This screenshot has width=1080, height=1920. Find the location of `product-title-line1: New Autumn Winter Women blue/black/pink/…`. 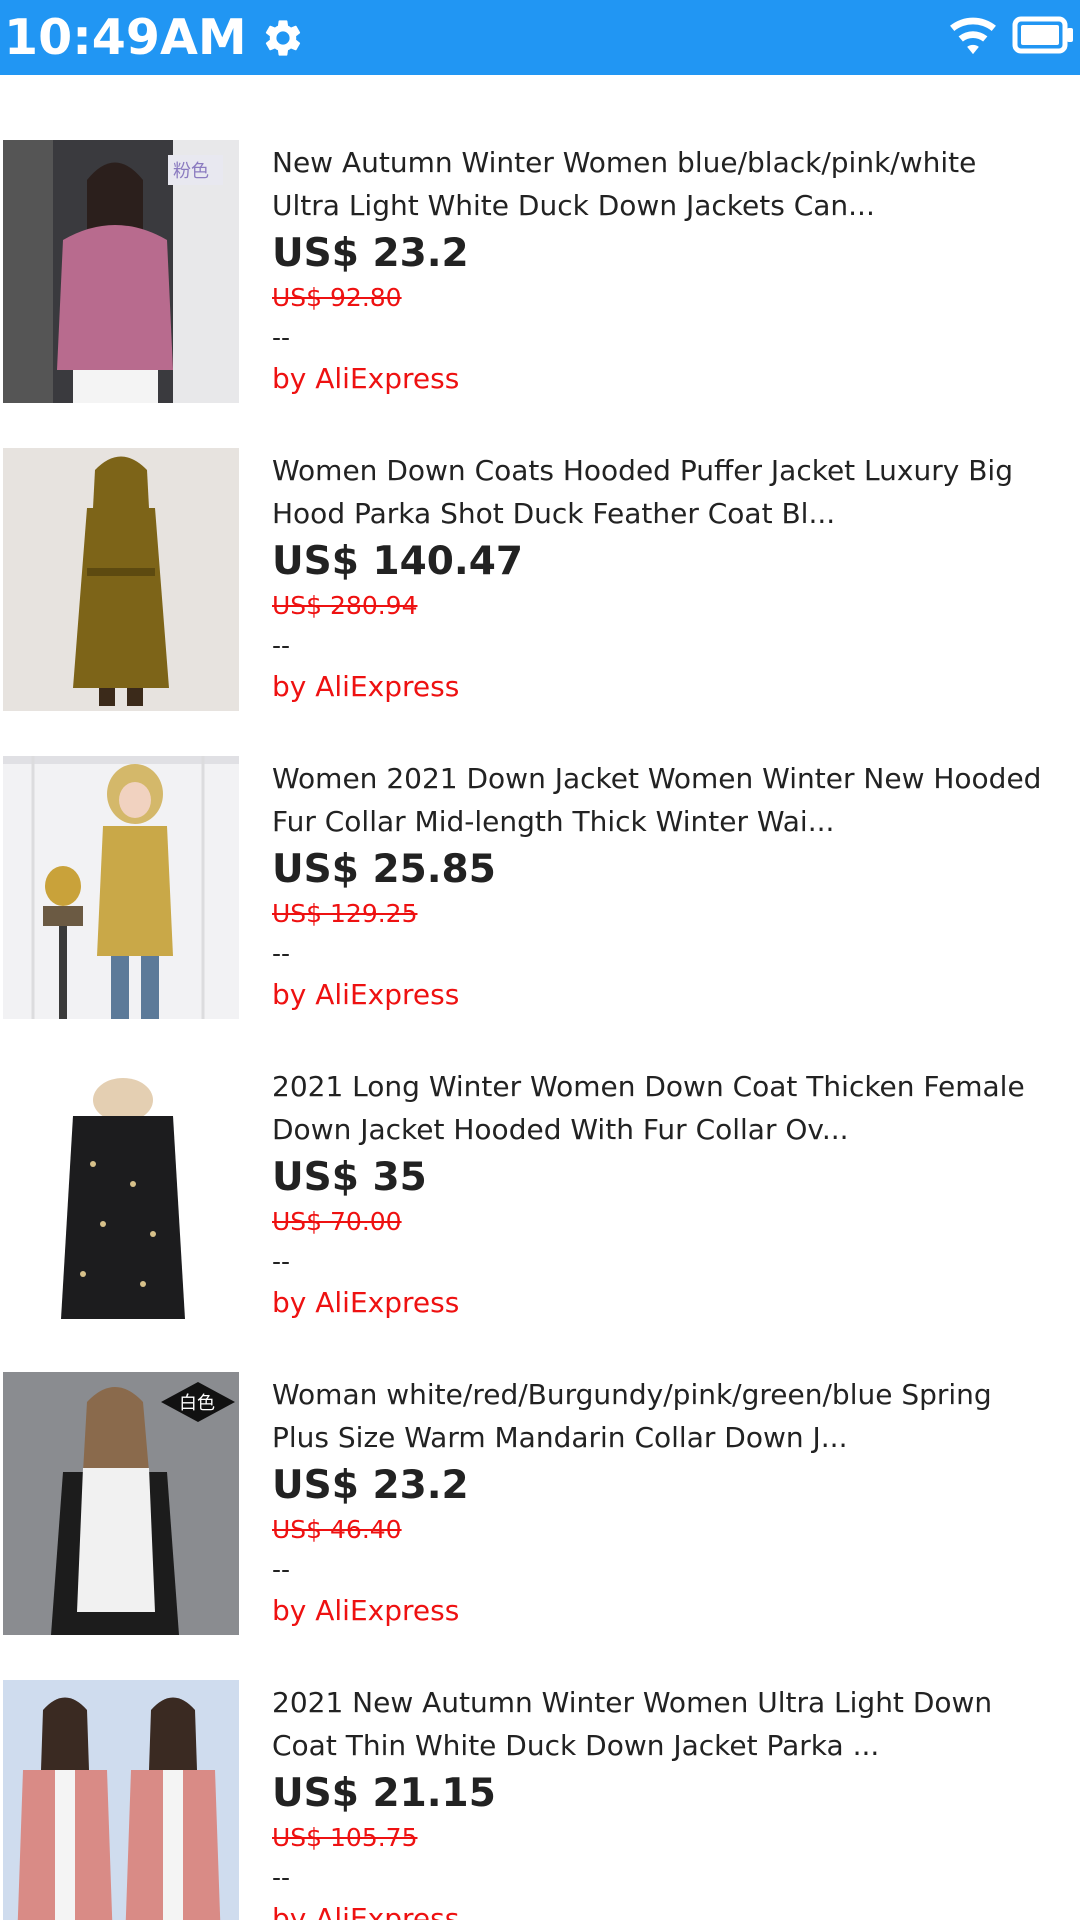

product-title-line1: New Autumn Winter Women blue/black/pink/… is located at coordinates (624, 162).